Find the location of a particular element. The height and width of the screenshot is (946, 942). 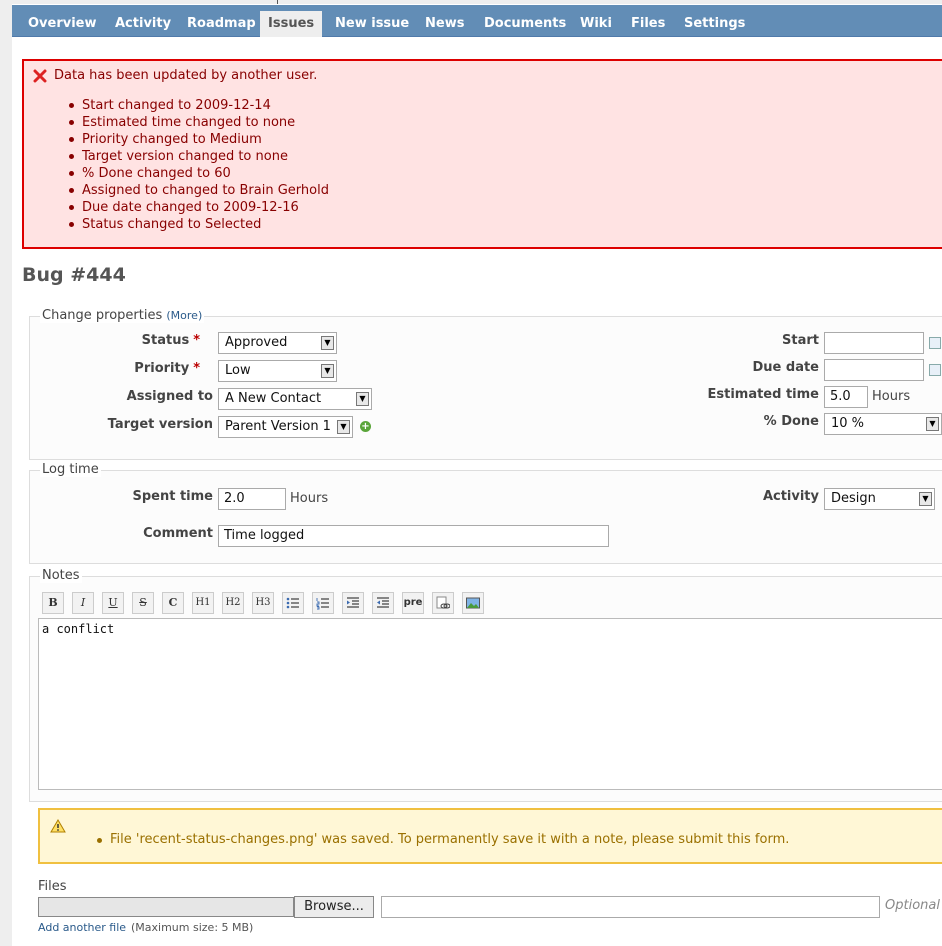

tab-issues: Issues is located at coordinates (291, 24).